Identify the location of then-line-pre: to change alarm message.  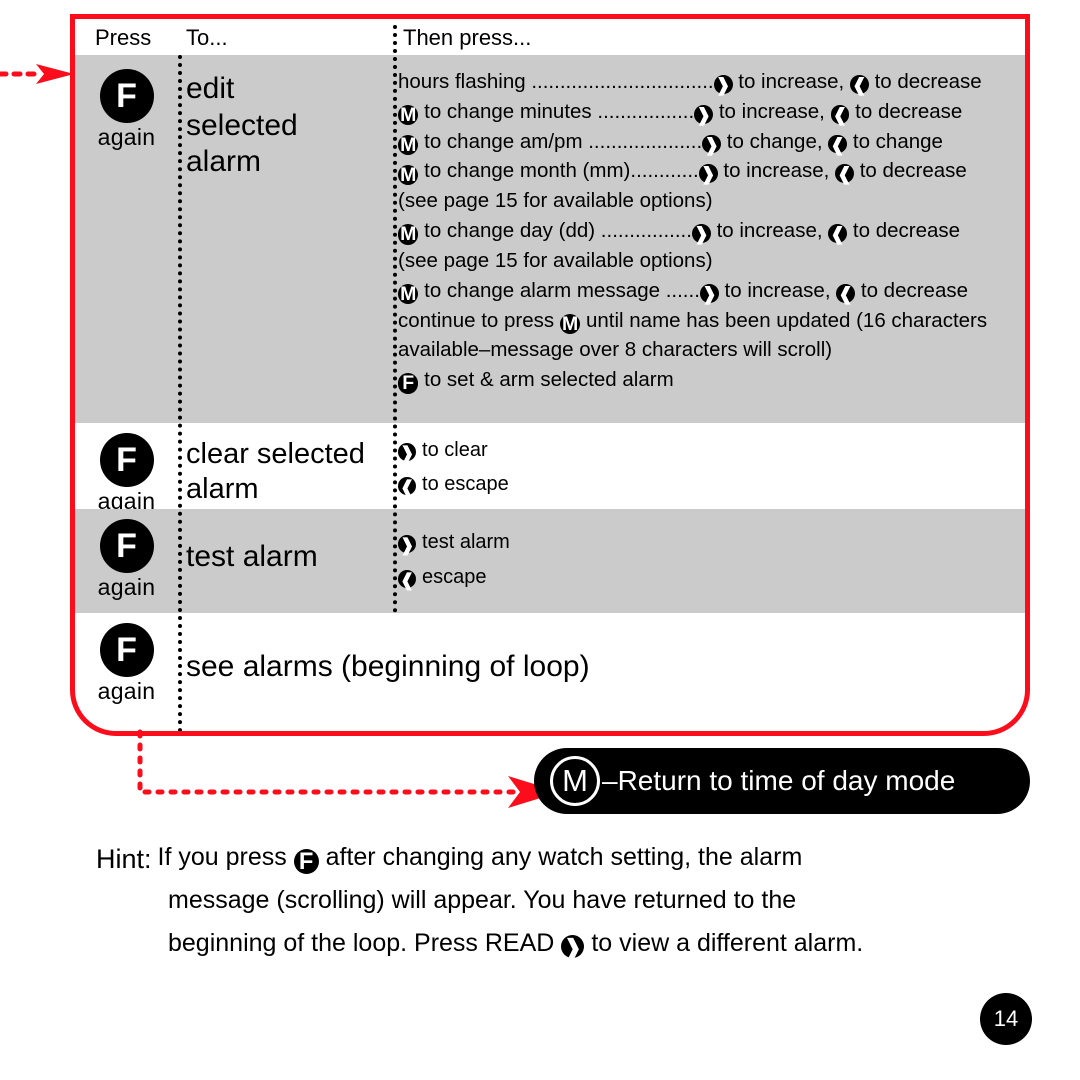
(545, 290).